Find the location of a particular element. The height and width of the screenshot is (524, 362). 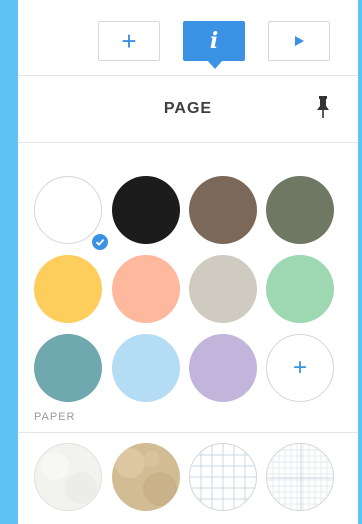

color-swatch-light-blue is located at coordinates (146, 368).